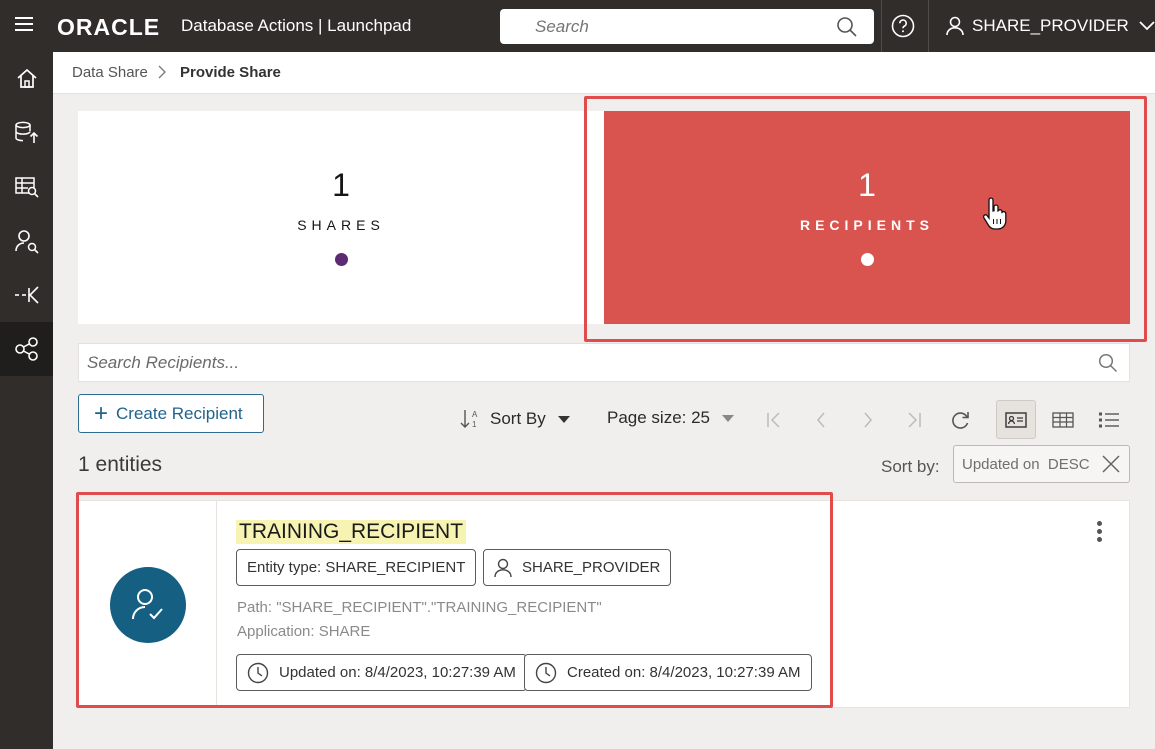 The image size is (1155, 749). I want to click on list-view-button, so click(1109, 419).